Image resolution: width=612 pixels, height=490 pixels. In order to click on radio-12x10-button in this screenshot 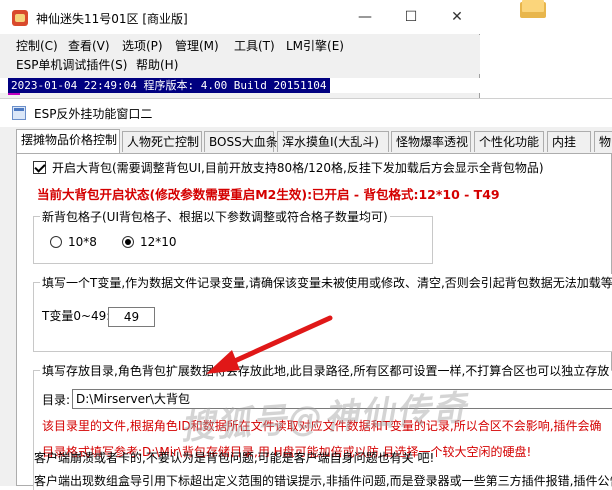, I will do `click(128, 242)`.